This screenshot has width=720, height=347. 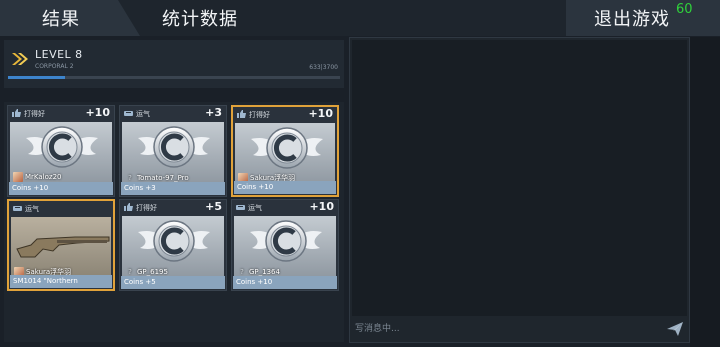 What do you see at coordinates (264, 272) in the screenshot?
I see `player-name-text: GP_1364` at bounding box center [264, 272].